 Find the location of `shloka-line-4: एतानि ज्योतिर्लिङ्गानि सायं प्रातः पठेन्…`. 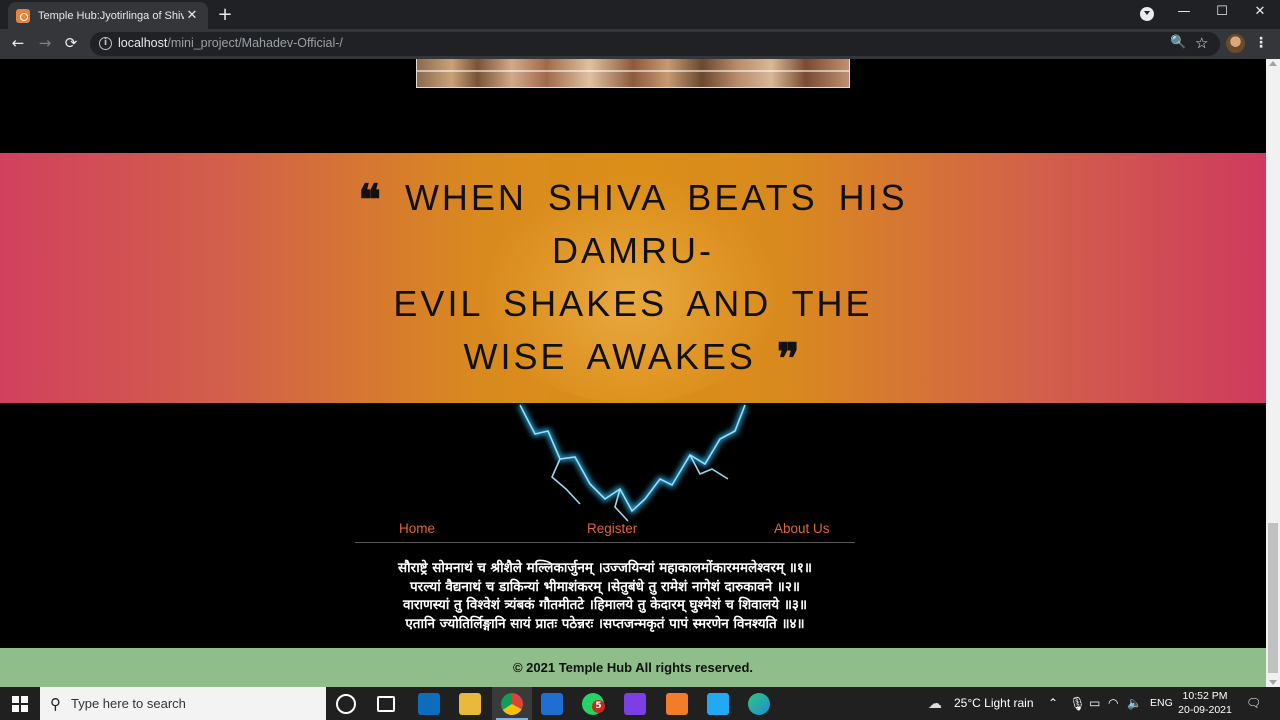

shloka-line-4: एतानि ज्योतिर्लिङ्गानि सायं प्रातः पठेन्… is located at coordinates (605, 623).